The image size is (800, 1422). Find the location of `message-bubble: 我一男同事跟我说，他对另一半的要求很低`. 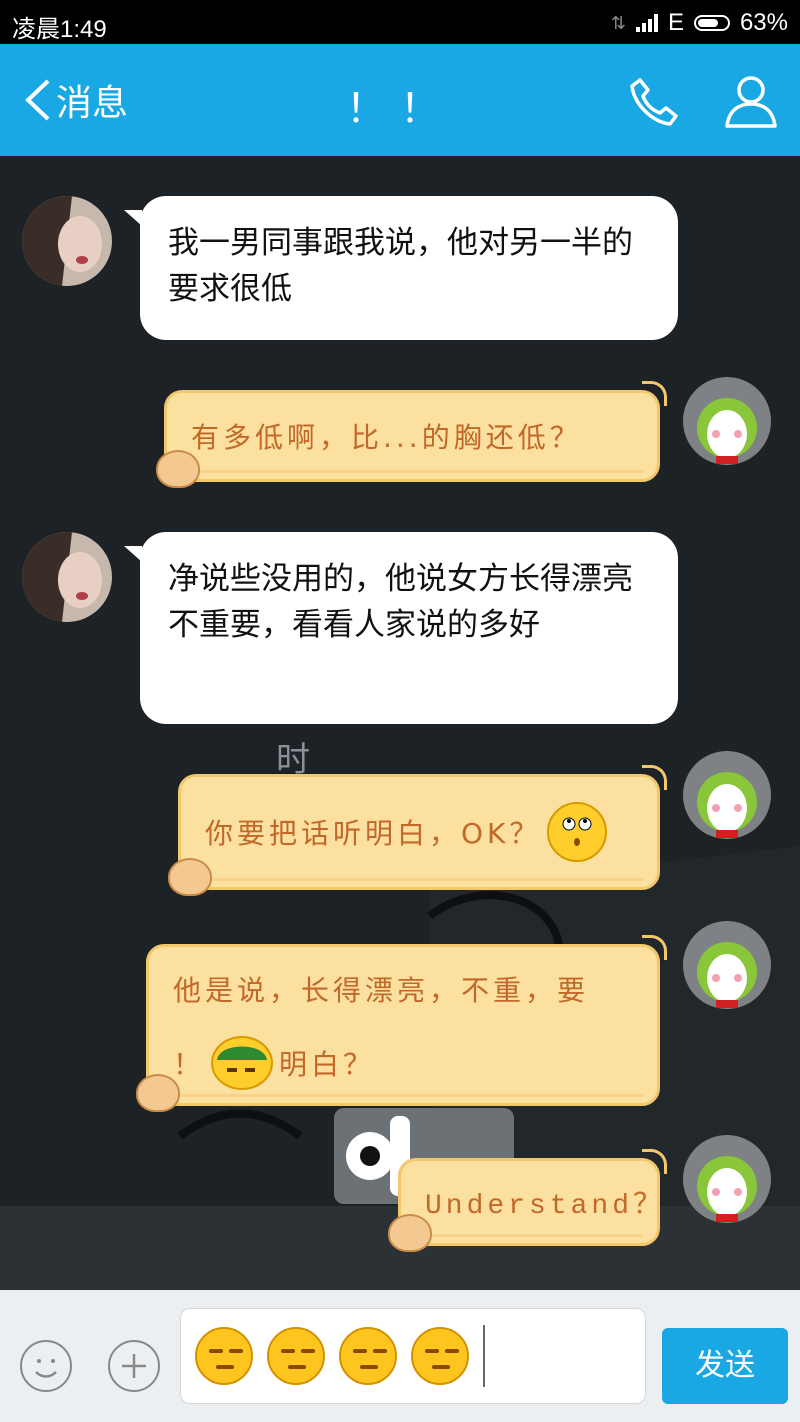

message-bubble: 我一男同事跟我说，他对另一半的要求很低 is located at coordinates (401, 268).